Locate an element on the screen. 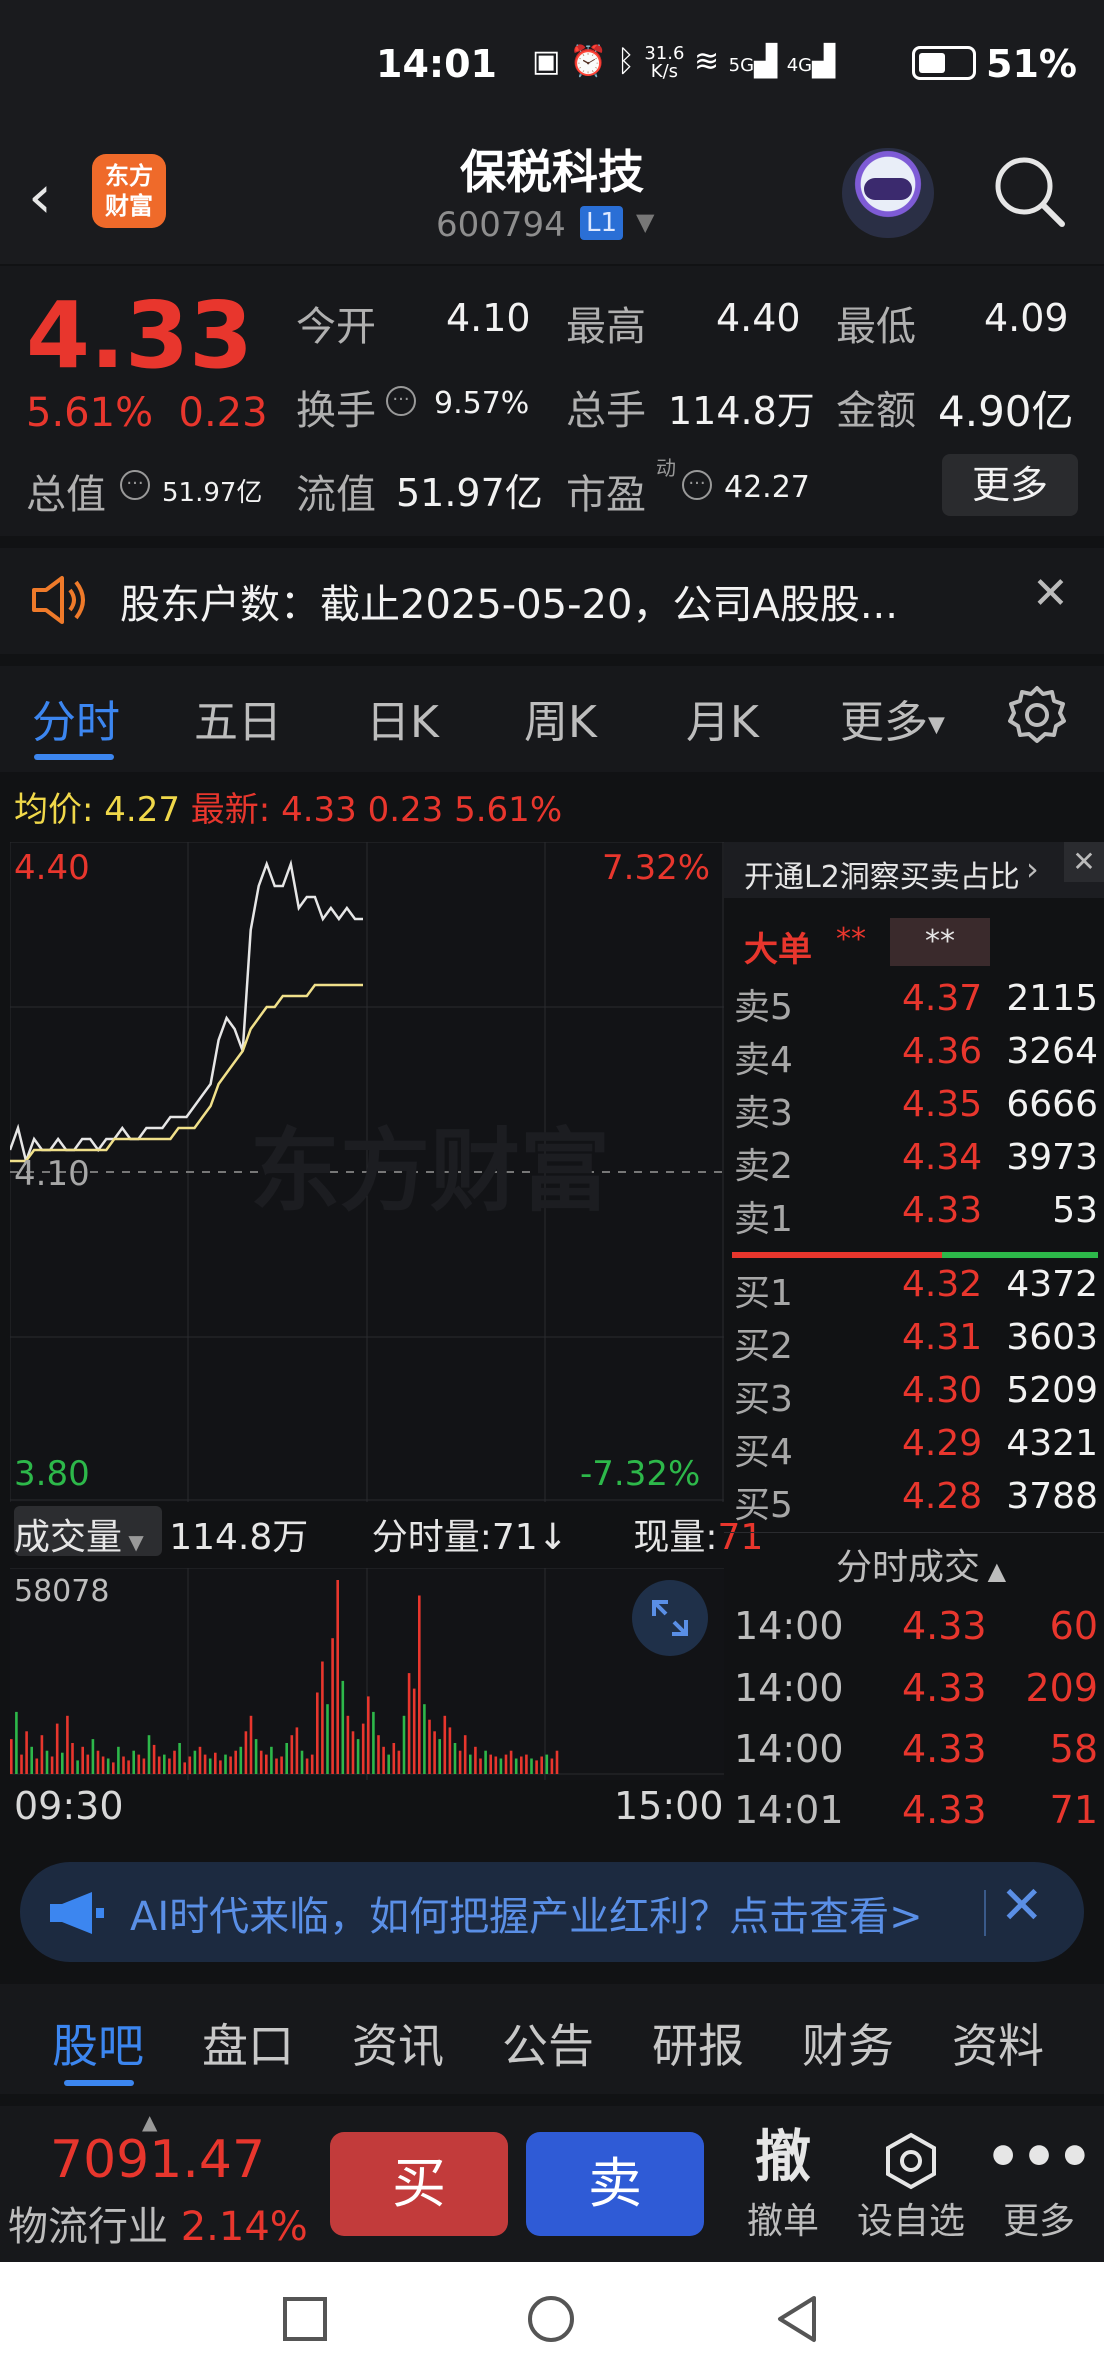  assistant-robot-icon is located at coordinates (888, 193).